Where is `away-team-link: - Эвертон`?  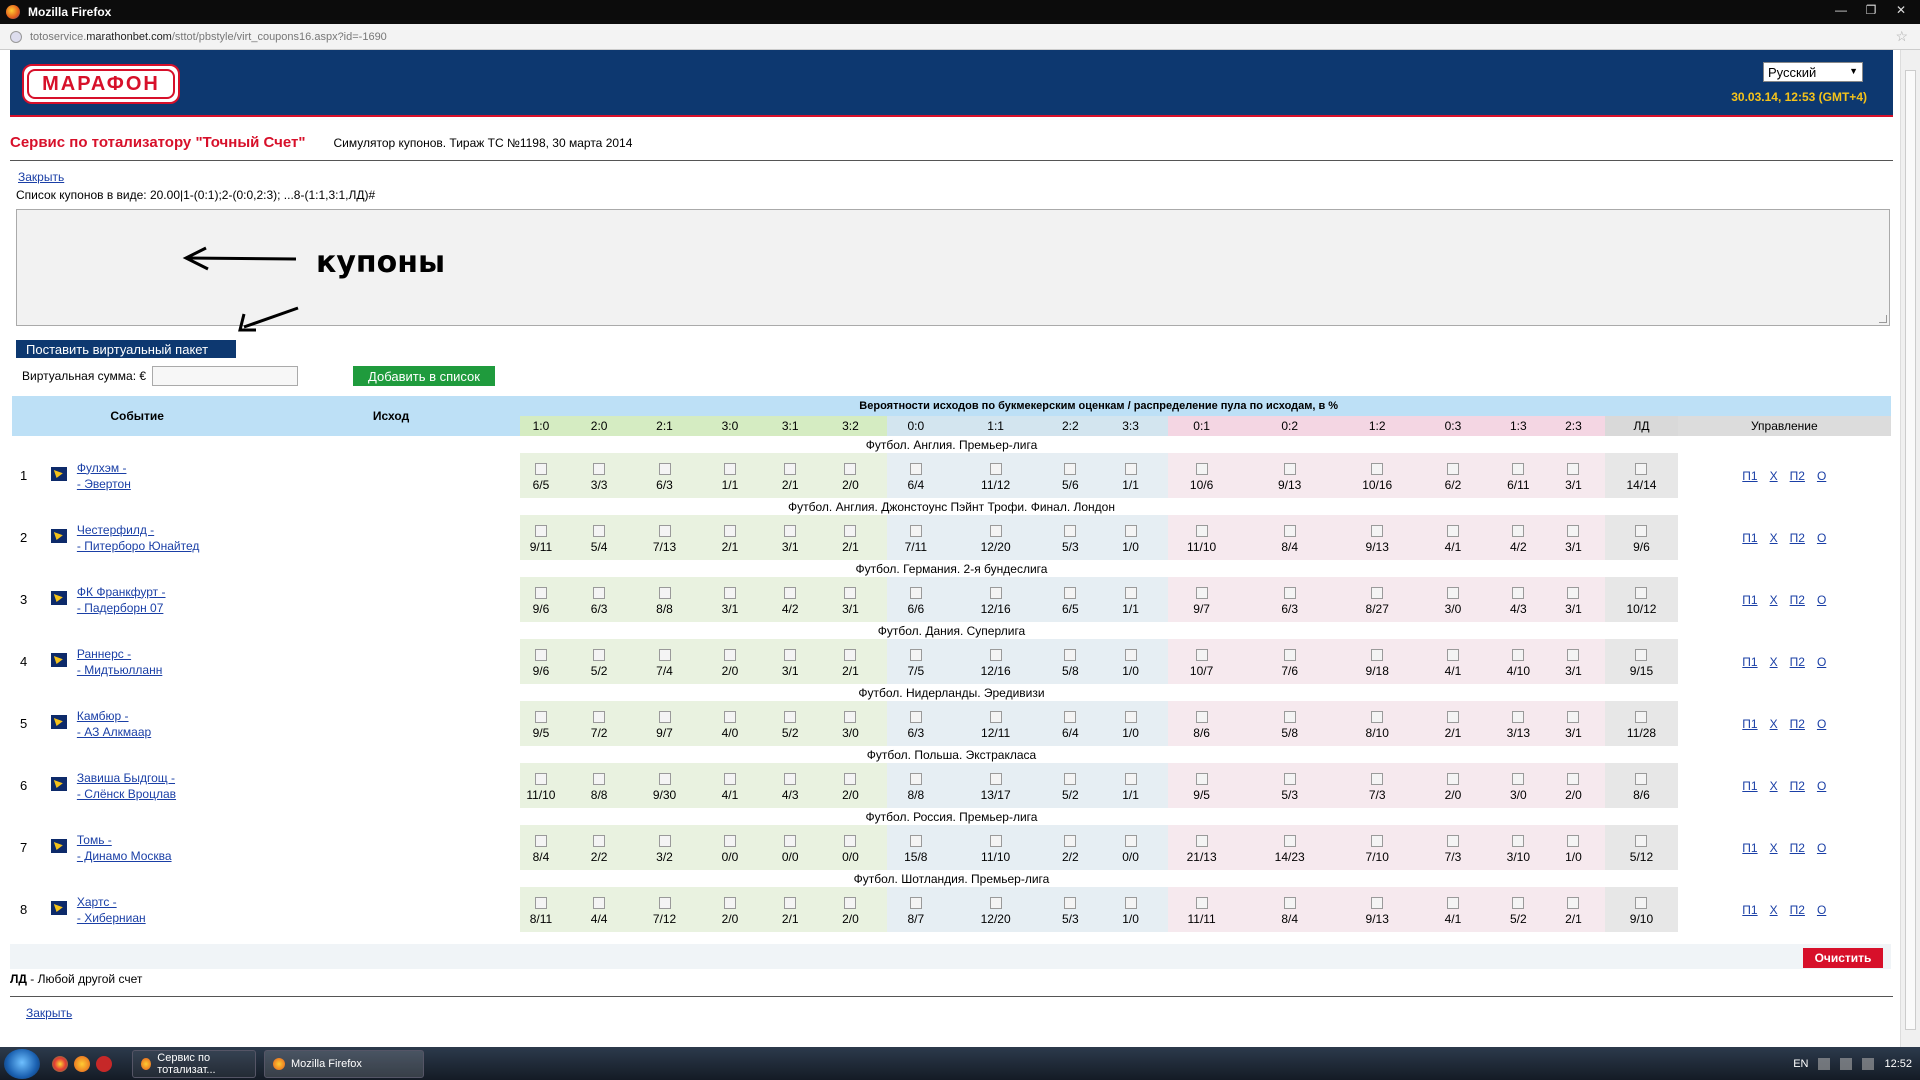
away-team-link: - Эвертон is located at coordinates (169, 484).